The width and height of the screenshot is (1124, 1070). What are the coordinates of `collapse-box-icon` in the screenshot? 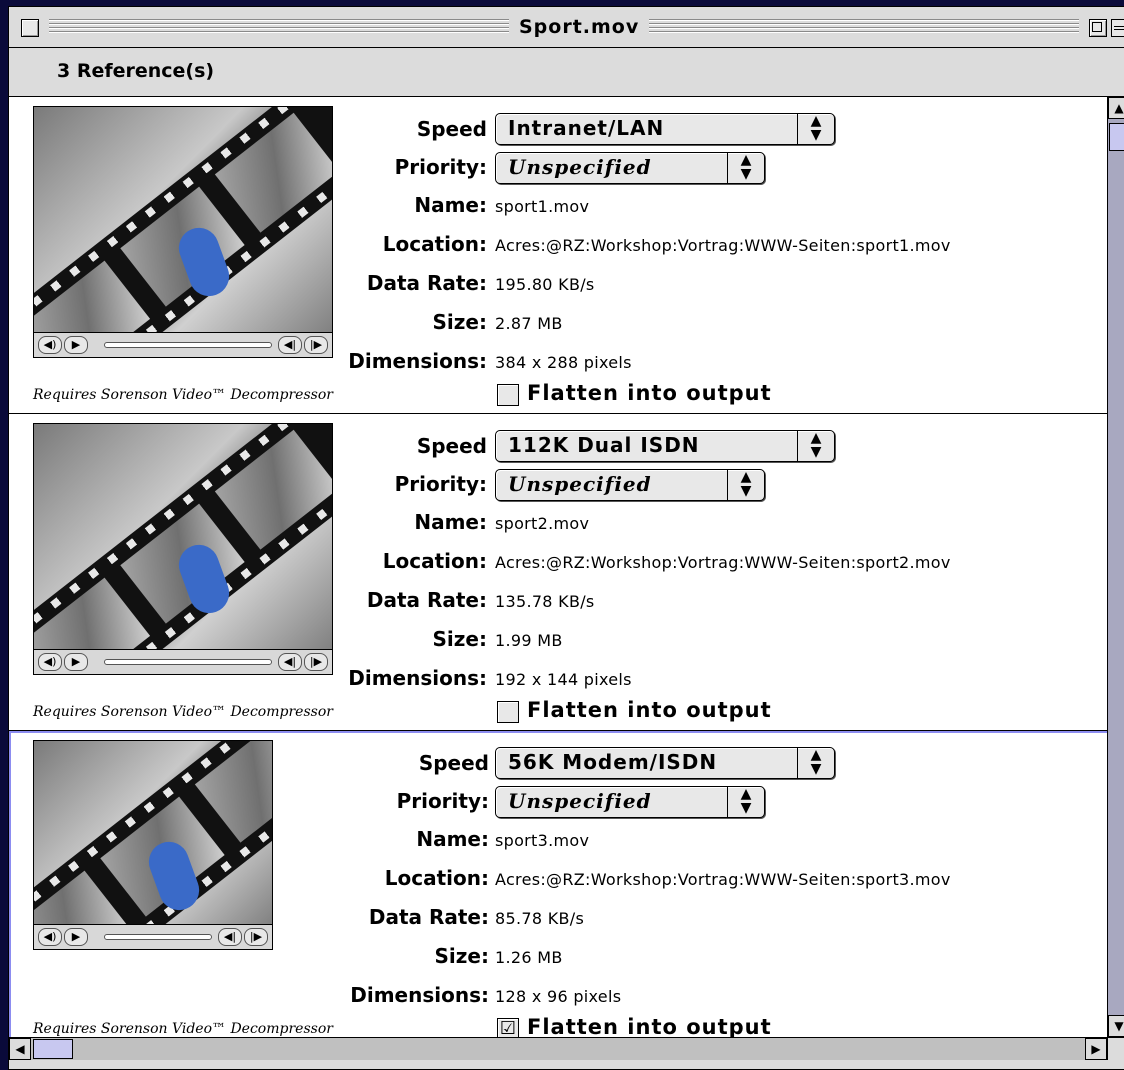 It's located at (1117, 28).